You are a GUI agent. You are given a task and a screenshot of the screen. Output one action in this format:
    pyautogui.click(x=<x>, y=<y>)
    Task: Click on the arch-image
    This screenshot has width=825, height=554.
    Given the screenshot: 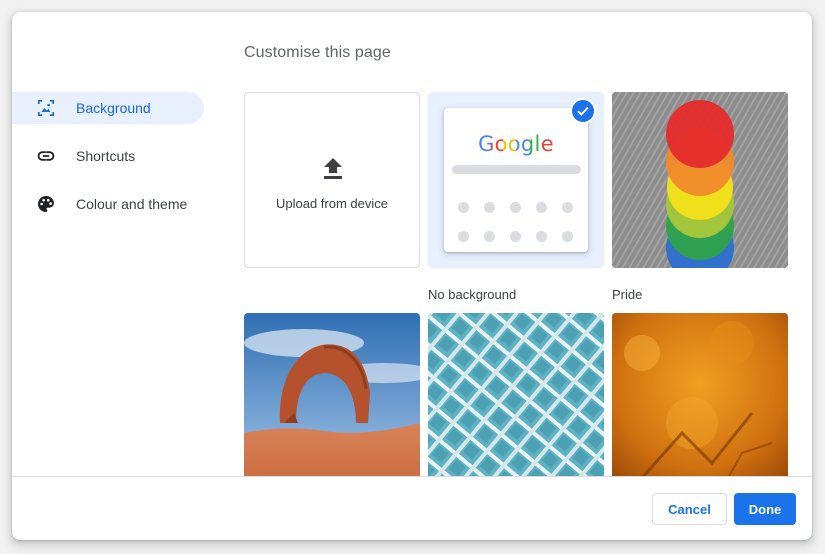 What is the action you would take?
    pyautogui.click(x=332, y=394)
    